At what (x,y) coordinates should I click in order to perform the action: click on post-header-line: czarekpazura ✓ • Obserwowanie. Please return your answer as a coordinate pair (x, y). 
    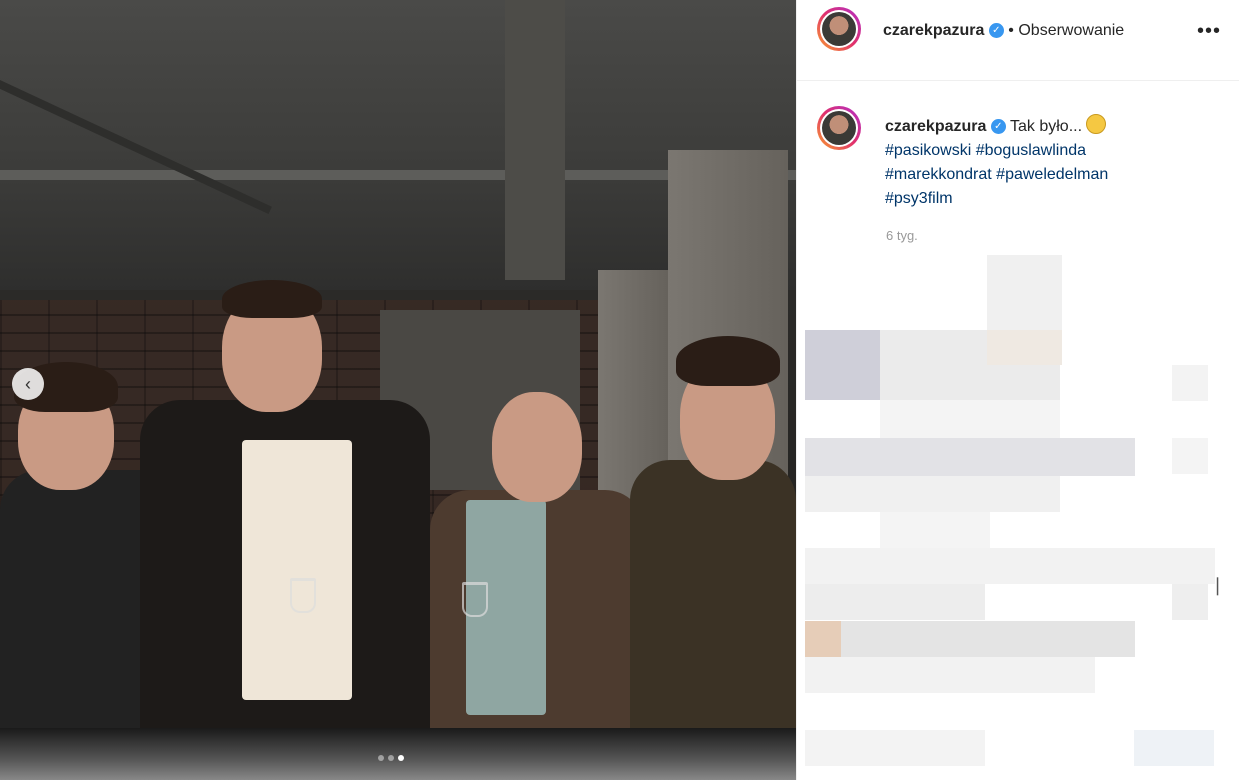
    Looking at the image, I should click on (1003, 31).